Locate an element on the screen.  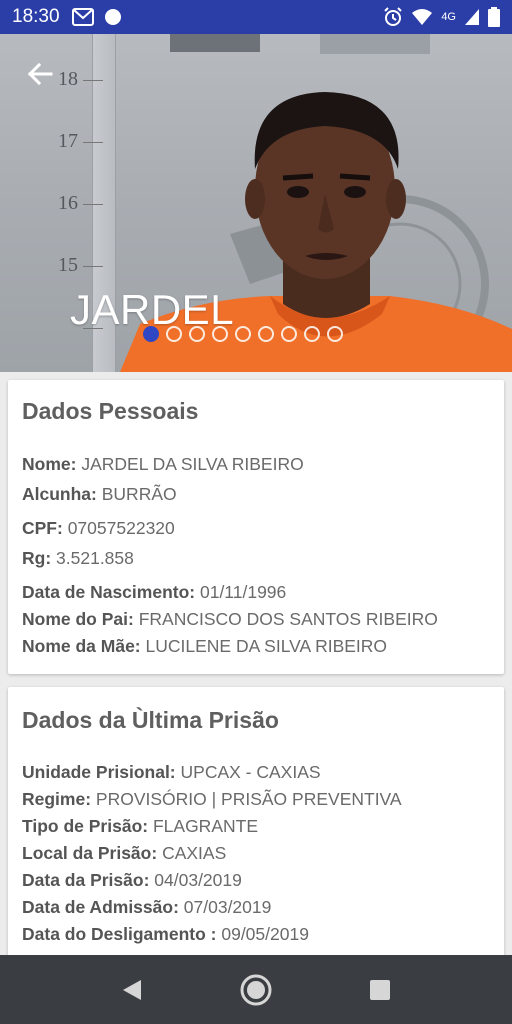
ruler-number: 17 is located at coordinates (68, 141).